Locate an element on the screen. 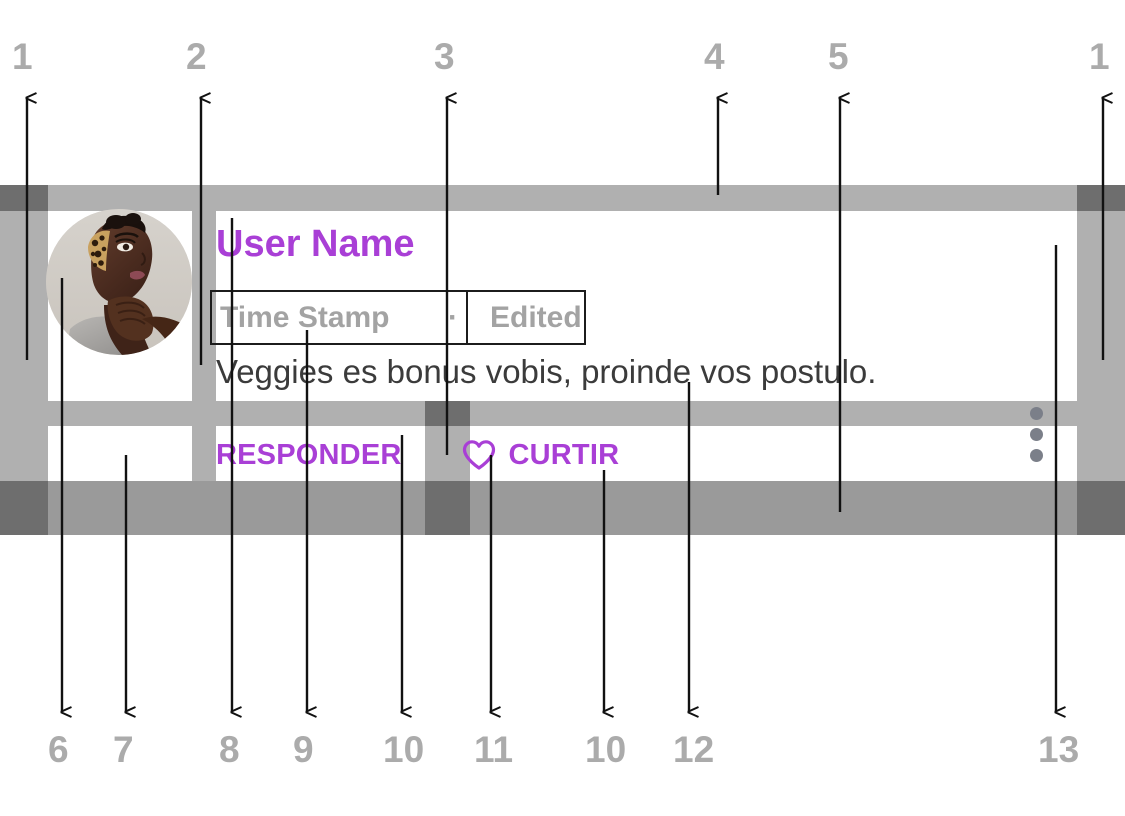 The height and width of the screenshot is (816, 1125). callout-number-2-top-1: 2 is located at coordinates (196, 56).